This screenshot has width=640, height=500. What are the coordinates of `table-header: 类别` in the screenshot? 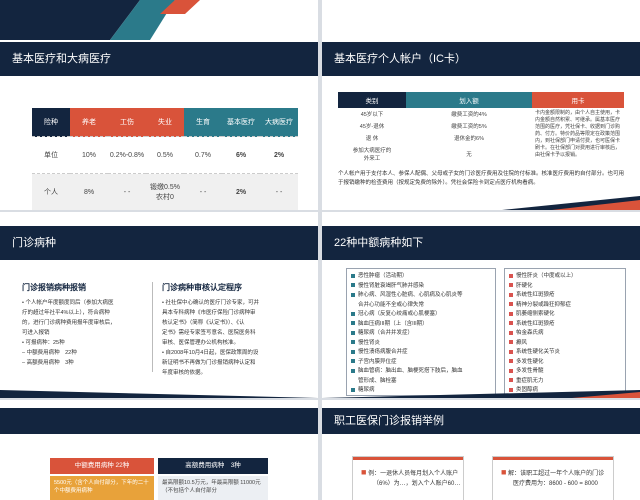 It's located at (372, 100).